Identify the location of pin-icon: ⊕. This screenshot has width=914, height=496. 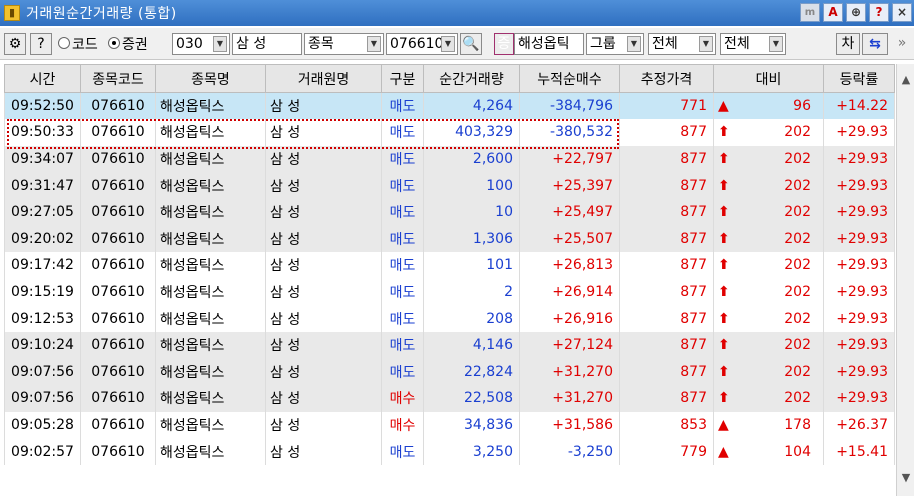
(856, 12).